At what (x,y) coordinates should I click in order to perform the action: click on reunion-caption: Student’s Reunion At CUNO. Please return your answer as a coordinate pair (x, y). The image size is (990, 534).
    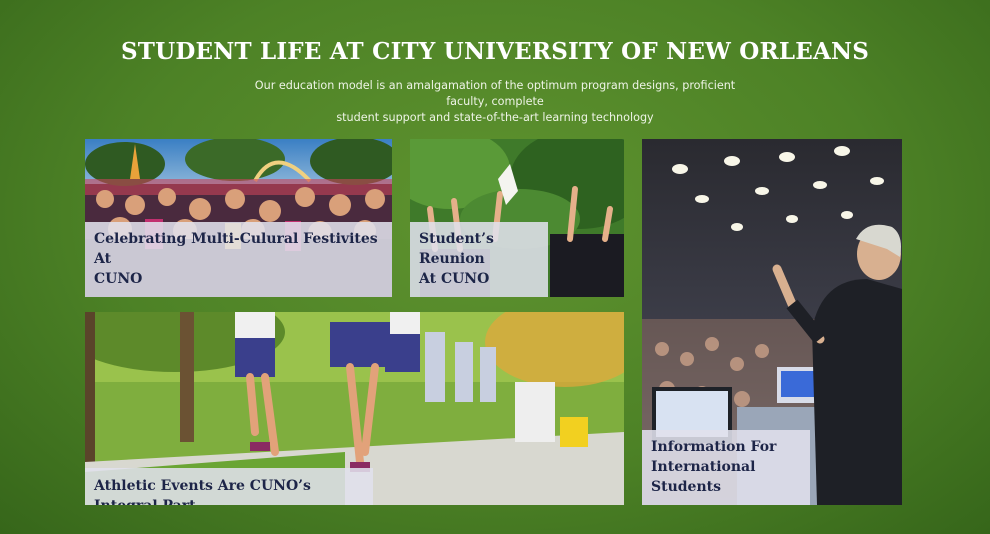
    Looking at the image, I should click on (479, 259).